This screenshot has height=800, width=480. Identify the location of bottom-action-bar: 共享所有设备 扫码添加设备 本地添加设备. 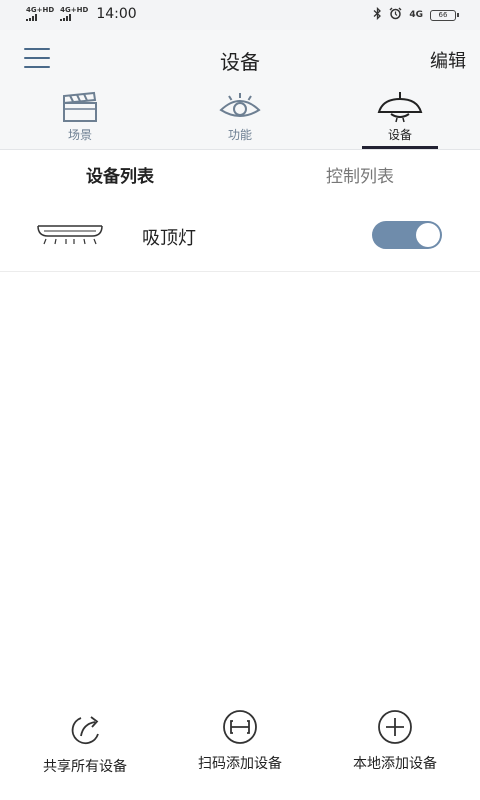
(240, 745).